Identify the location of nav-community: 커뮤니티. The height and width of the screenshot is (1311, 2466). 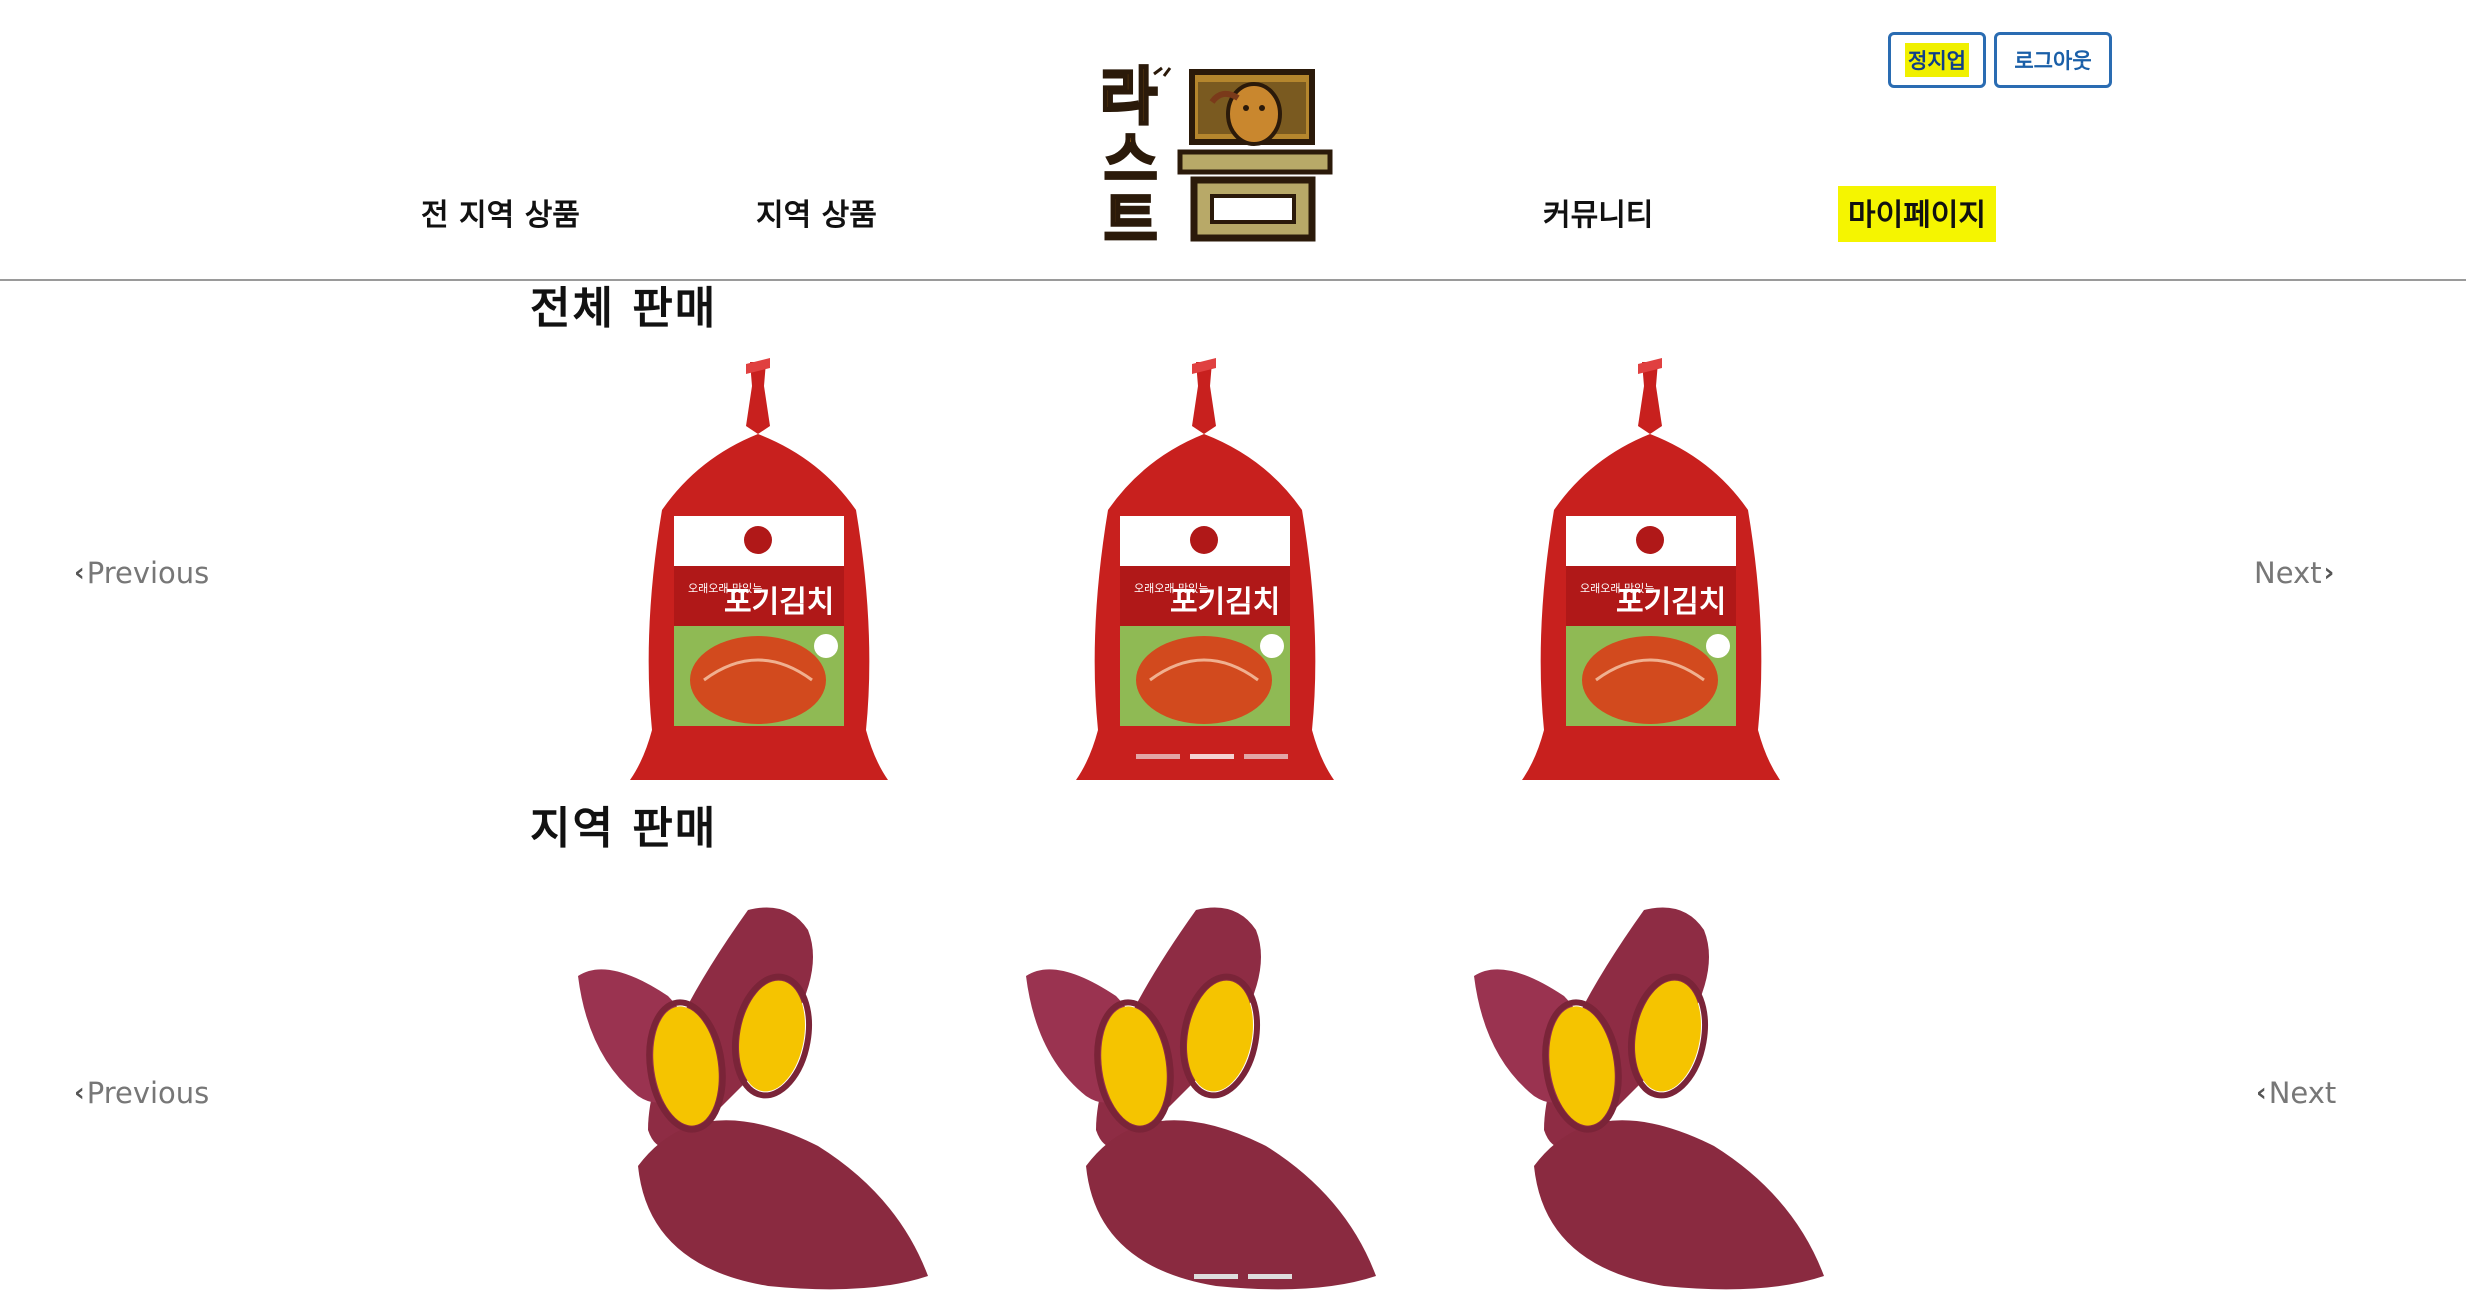
(1598, 212).